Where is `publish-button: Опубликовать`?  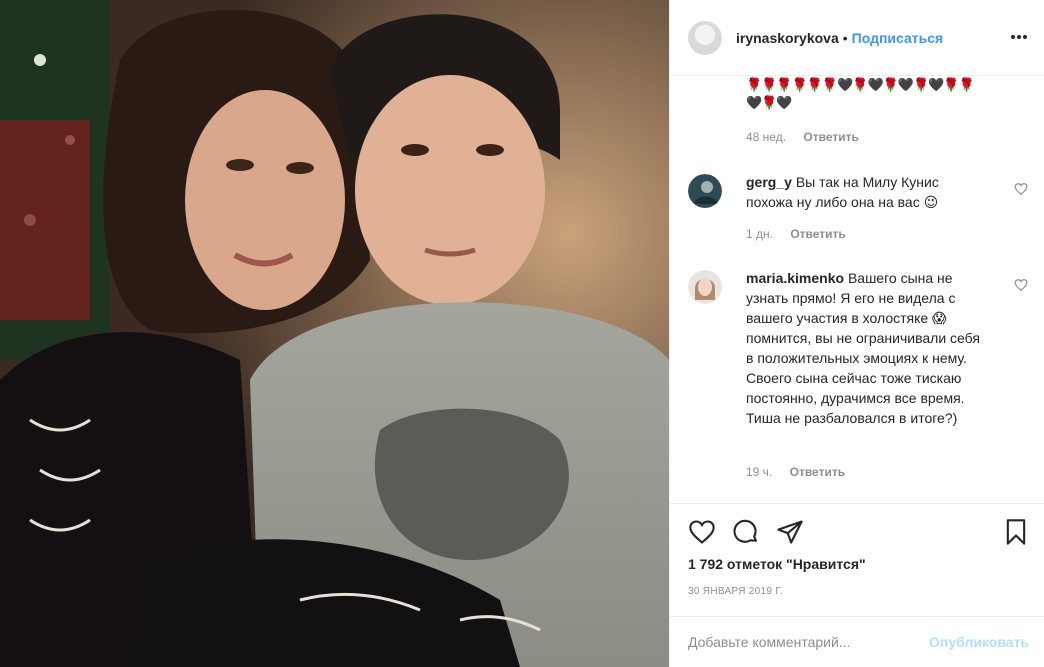 publish-button: Опубликовать is located at coordinates (979, 642).